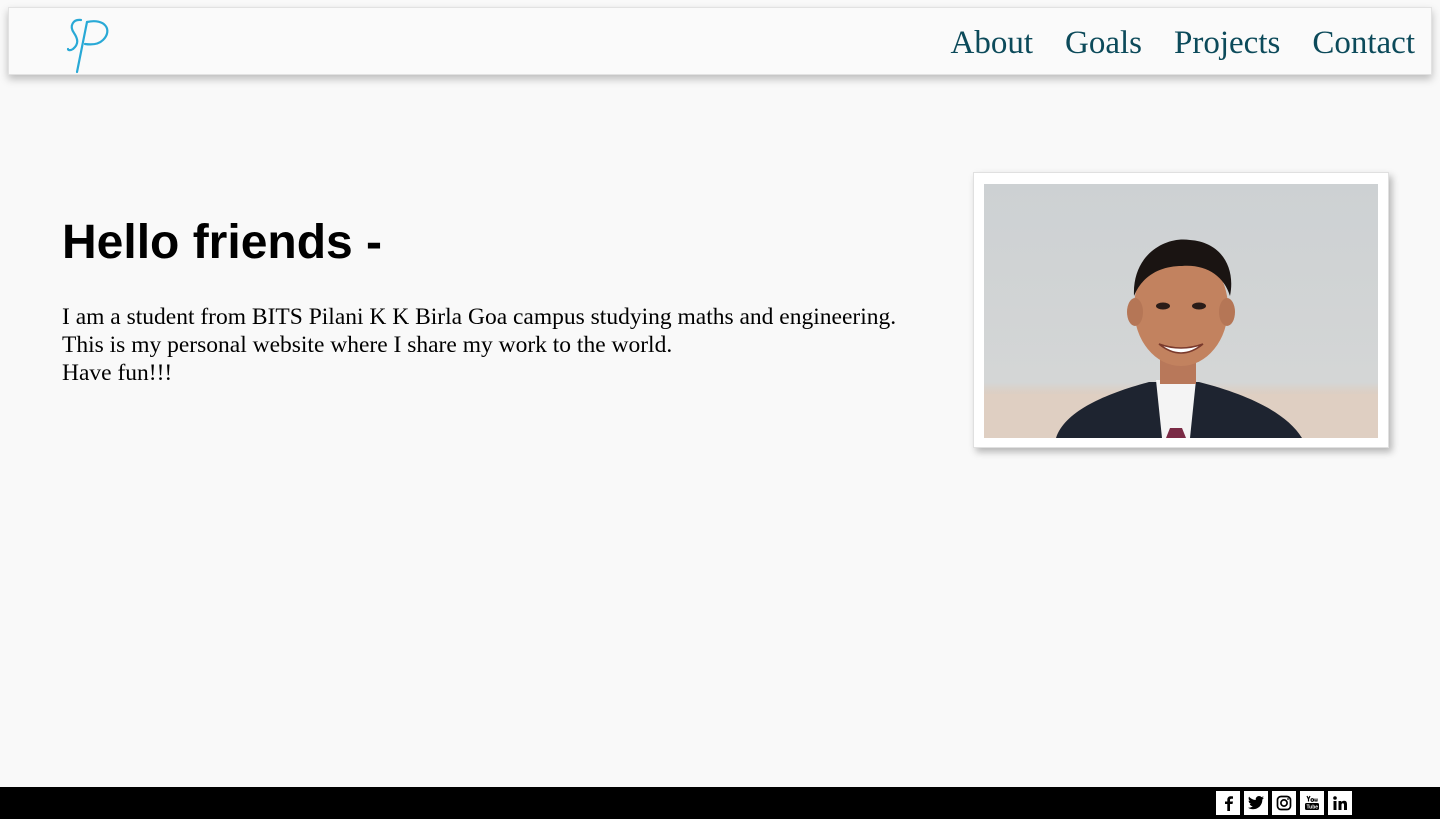 Image resolution: width=1440 pixels, height=819 pixels. Describe the element at coordinates (1227, 43) in the screenshot. I see `nav-projects-link: Projects` at that location.